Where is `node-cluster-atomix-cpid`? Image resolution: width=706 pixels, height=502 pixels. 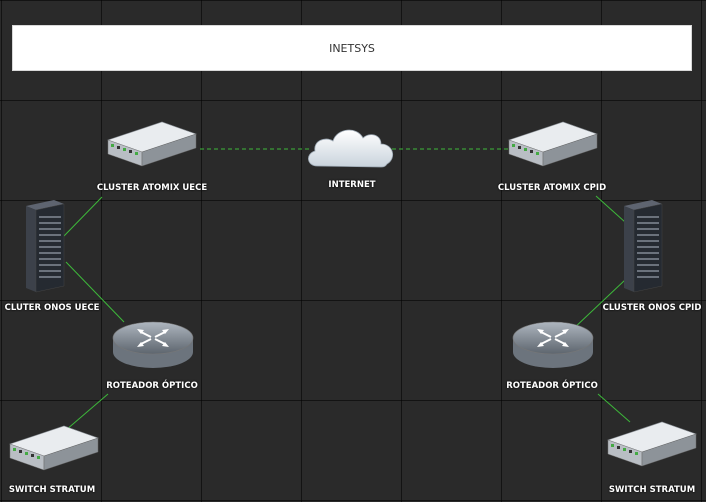 node-cluster-atomix-cpid is located at coordinates (553, 146).